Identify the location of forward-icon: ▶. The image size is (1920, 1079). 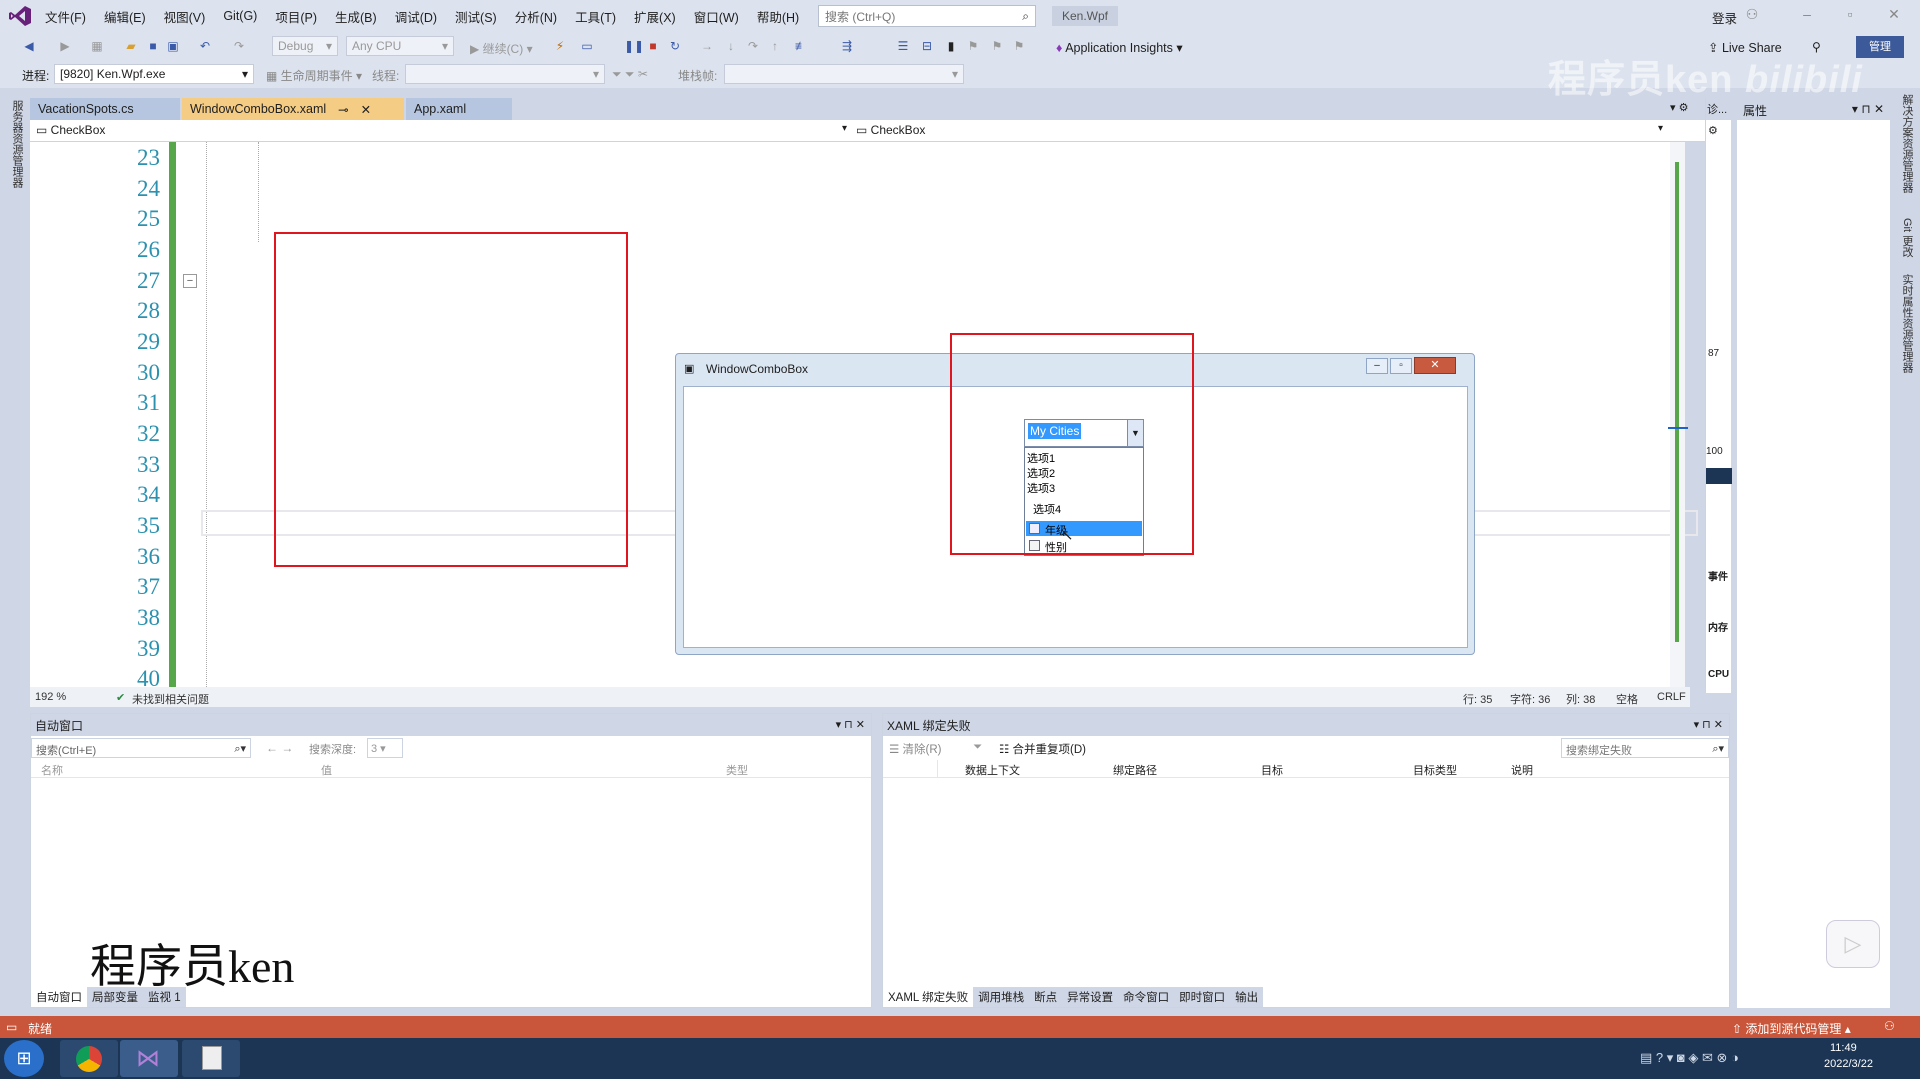
(65, 46).